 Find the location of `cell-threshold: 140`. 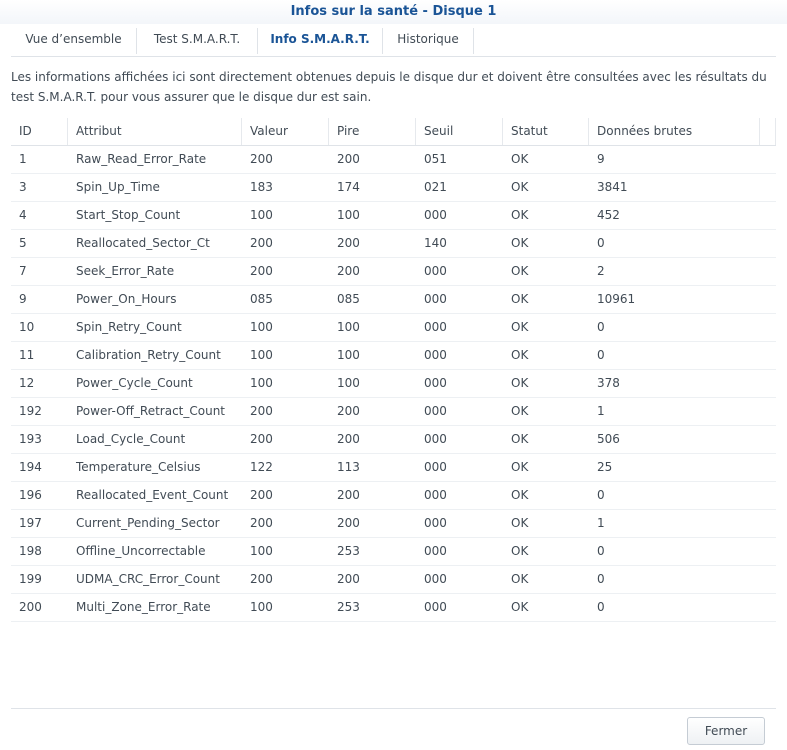

cell-threshold: 140 is located at coordinates (435, 243).